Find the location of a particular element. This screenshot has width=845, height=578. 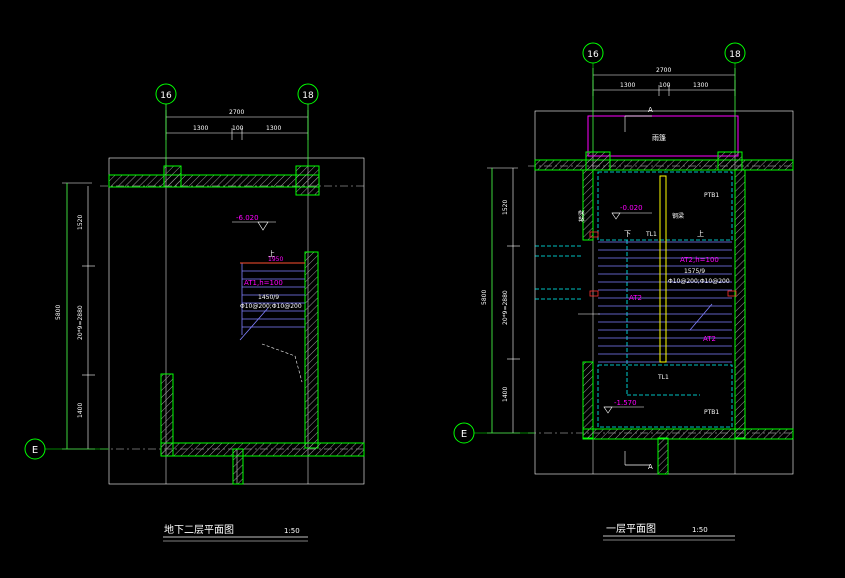

right-scale: 1:50 is located at coordinates (700, 530).